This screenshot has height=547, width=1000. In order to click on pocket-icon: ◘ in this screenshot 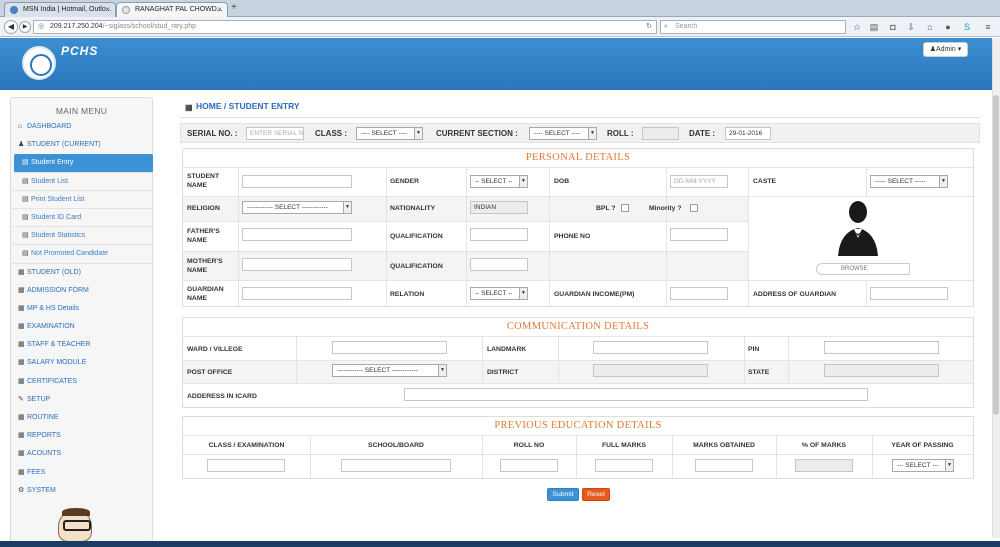, I will do `click(893, 27)`.